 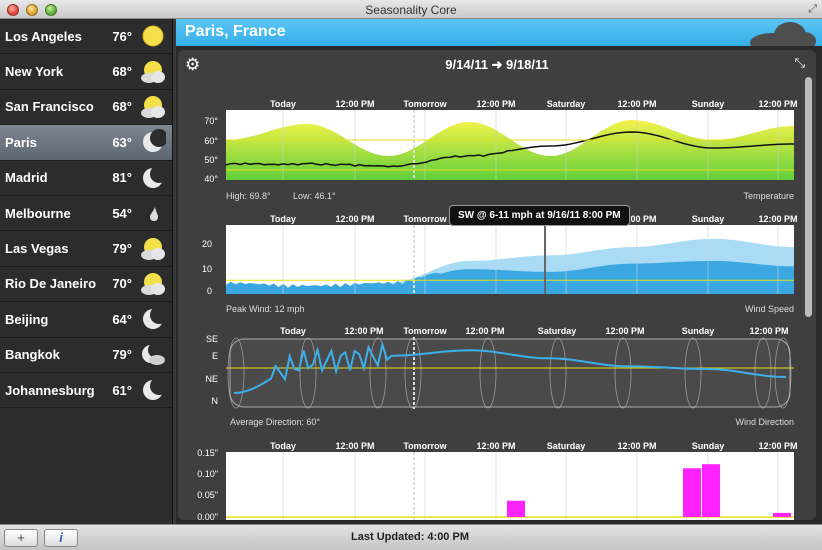 What do you see at coordinates (207, 495) in the screenshot?
I see `y-tick-label: 0.05"` at bounding box center [207, 495].